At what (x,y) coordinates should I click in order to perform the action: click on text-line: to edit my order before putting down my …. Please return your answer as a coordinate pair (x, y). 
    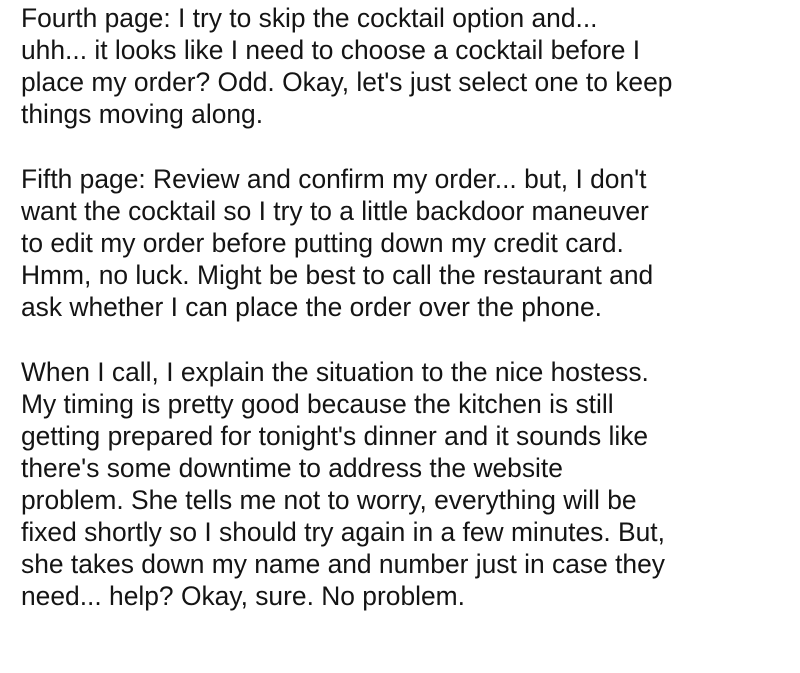
    Looking at the image, I should click on (322, 243).